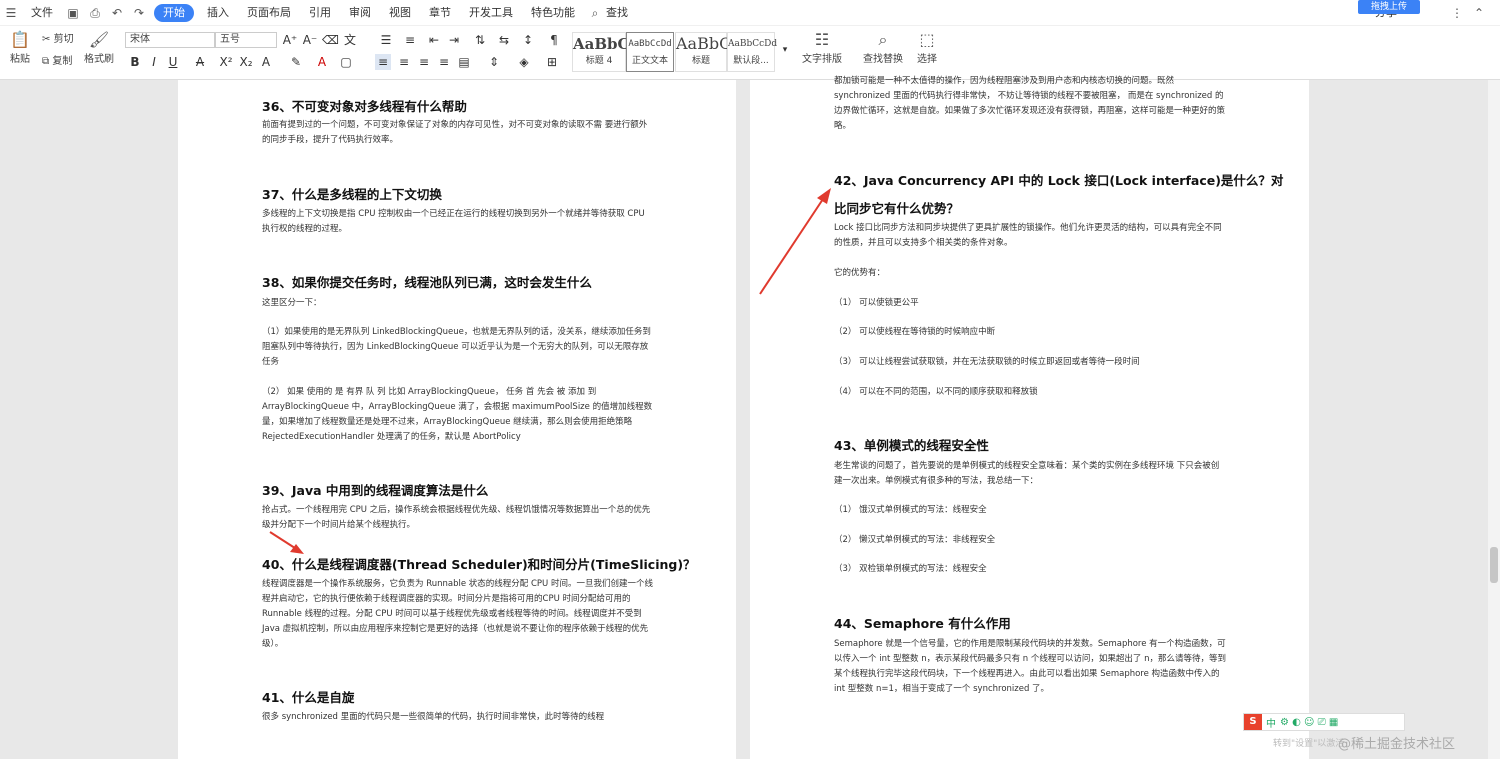  I want to click on magnifier-icon: ⌕, so click(883, 39).